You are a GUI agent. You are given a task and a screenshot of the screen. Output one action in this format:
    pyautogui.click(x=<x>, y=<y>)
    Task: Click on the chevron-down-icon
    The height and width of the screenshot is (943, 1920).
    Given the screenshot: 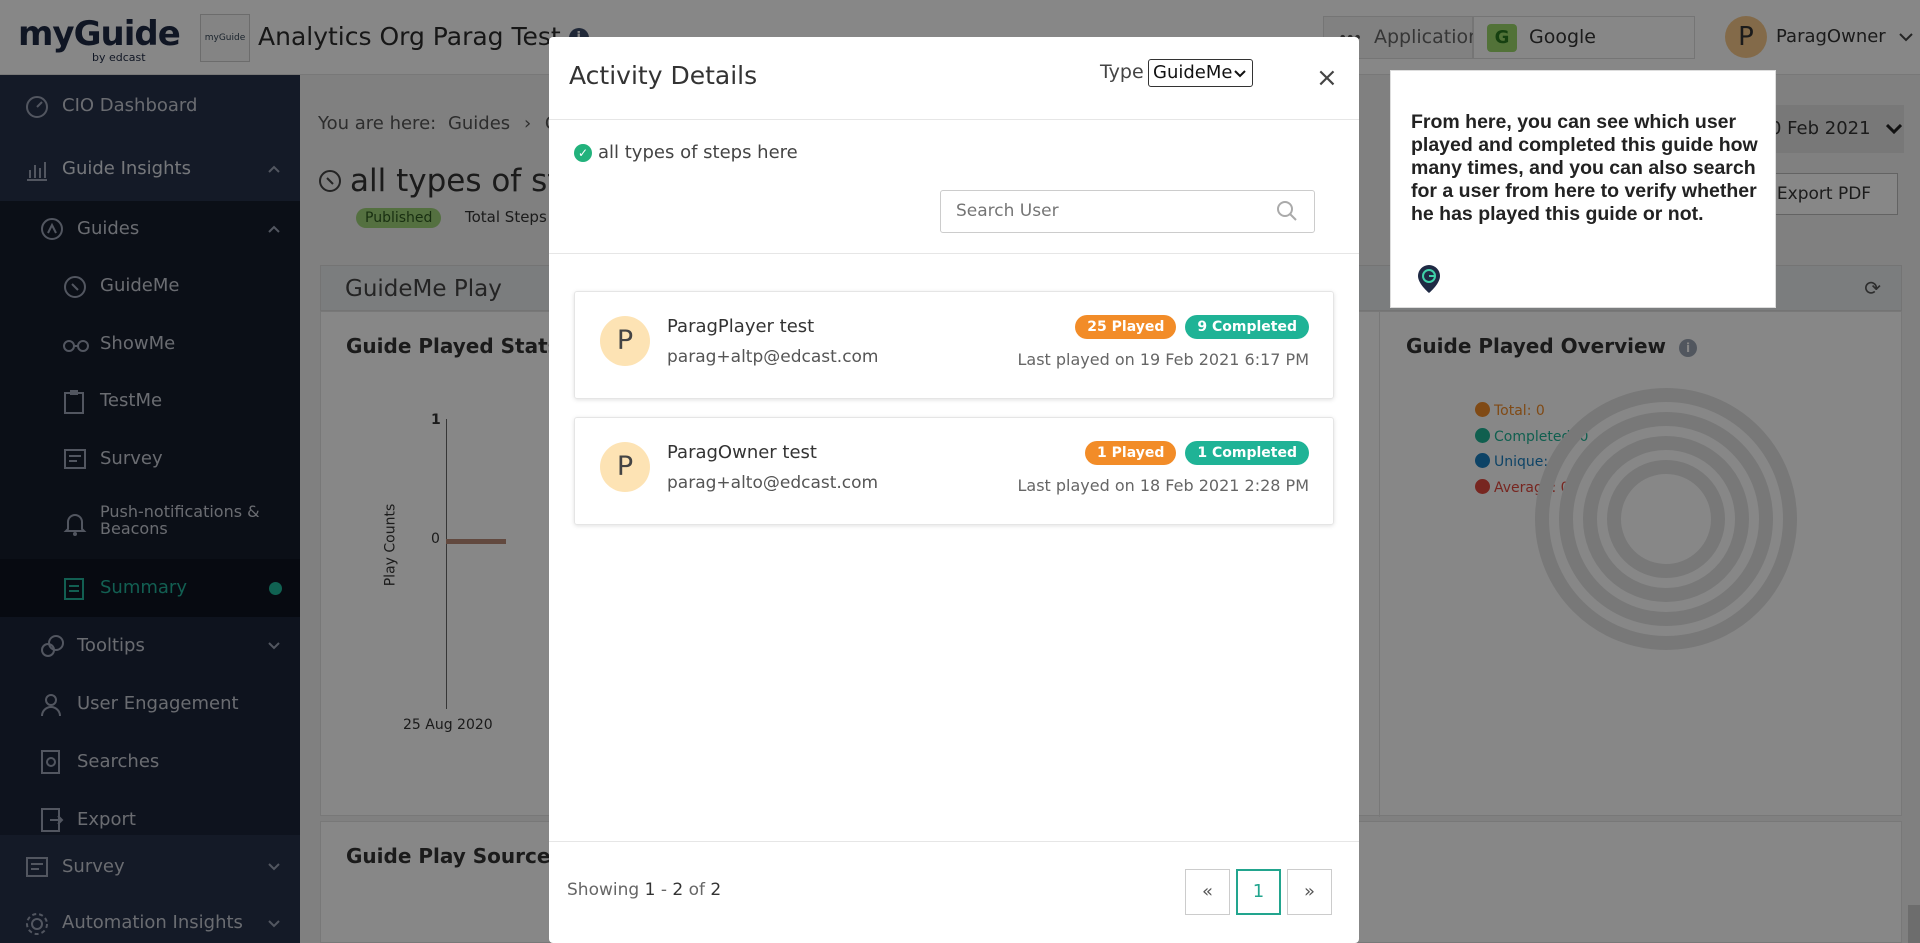 What is the action you would take?
    pyautogui.click(x=1240, y=74)
    